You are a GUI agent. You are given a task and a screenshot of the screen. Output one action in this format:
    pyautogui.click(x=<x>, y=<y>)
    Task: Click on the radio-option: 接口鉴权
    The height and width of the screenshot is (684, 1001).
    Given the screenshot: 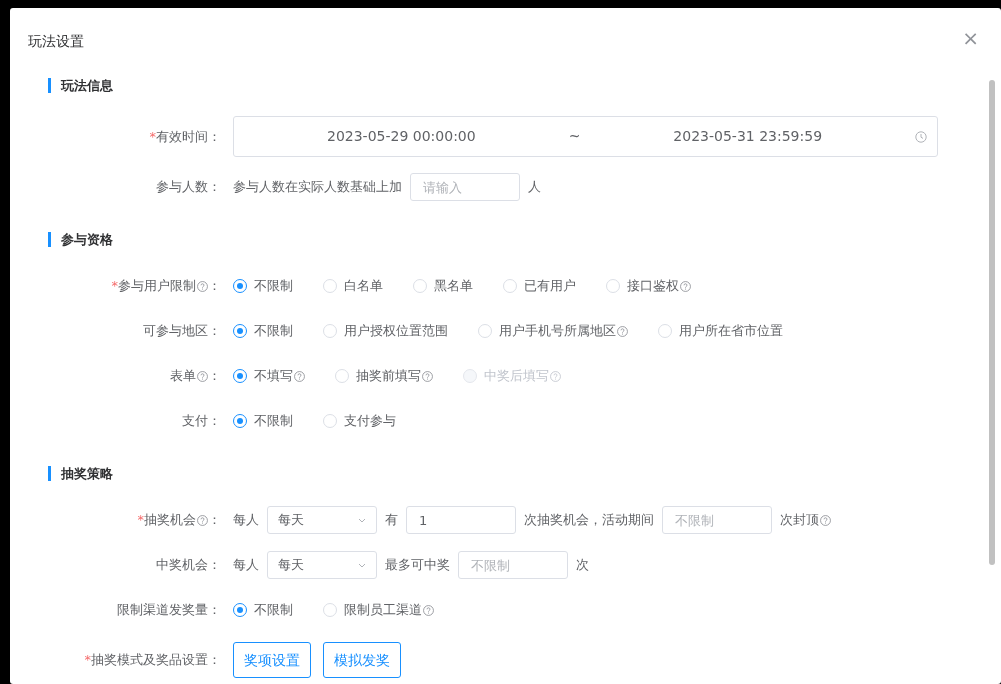 What is the action you would take?
    pyautogui.click(x=648, y=286)
    